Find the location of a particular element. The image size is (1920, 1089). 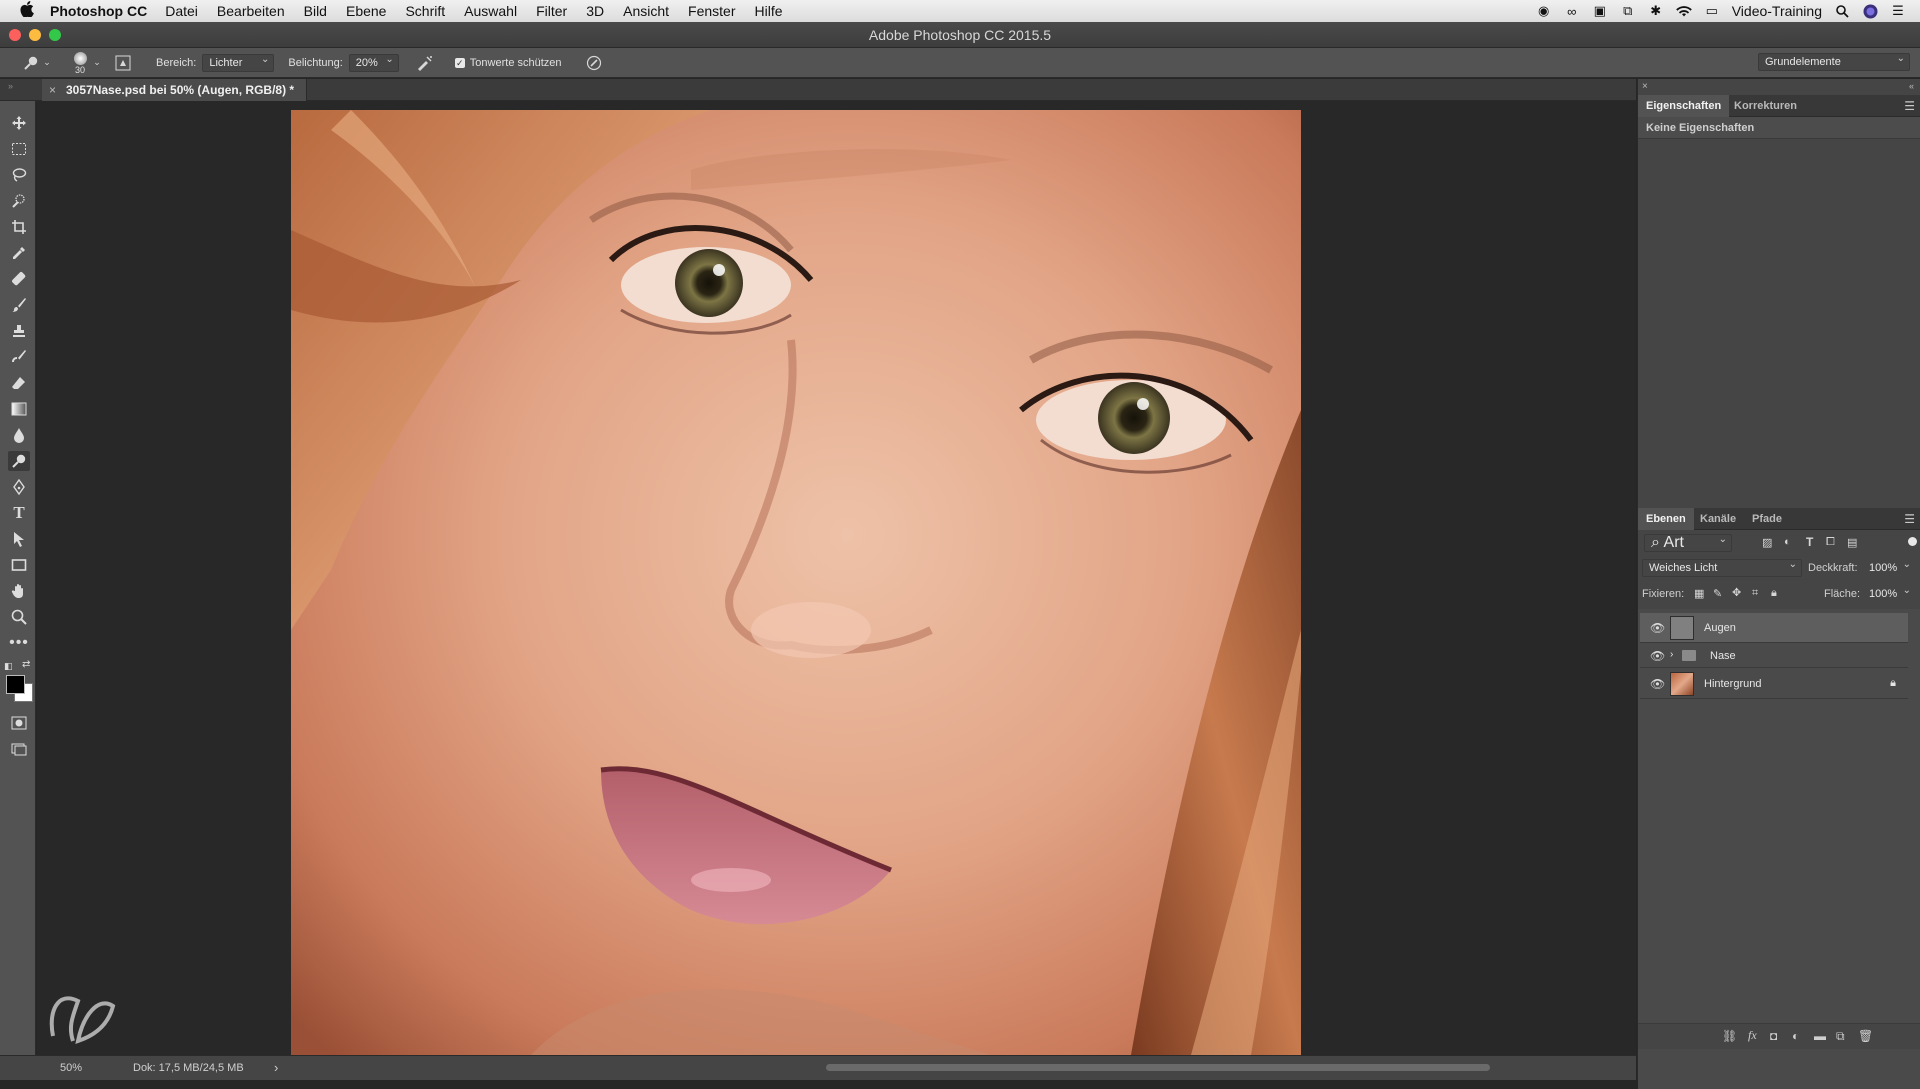

apple-icon is located at coordinates (28, 11).